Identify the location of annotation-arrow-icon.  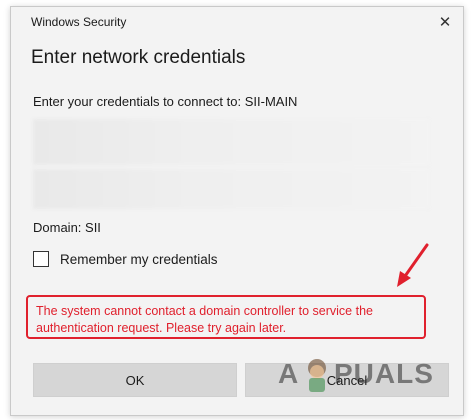
(413, 265).